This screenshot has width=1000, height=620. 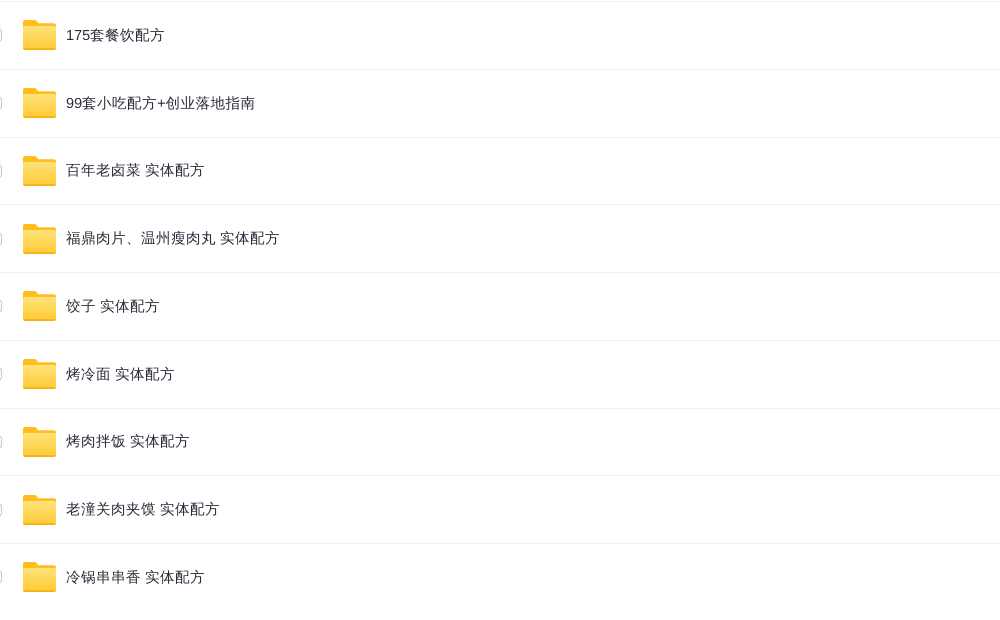 What do you see at coordinates (136, 170) in the screenshot?
I see `folder-name: 百年老卤菜 实体配方` at bounding box center [136, 170].